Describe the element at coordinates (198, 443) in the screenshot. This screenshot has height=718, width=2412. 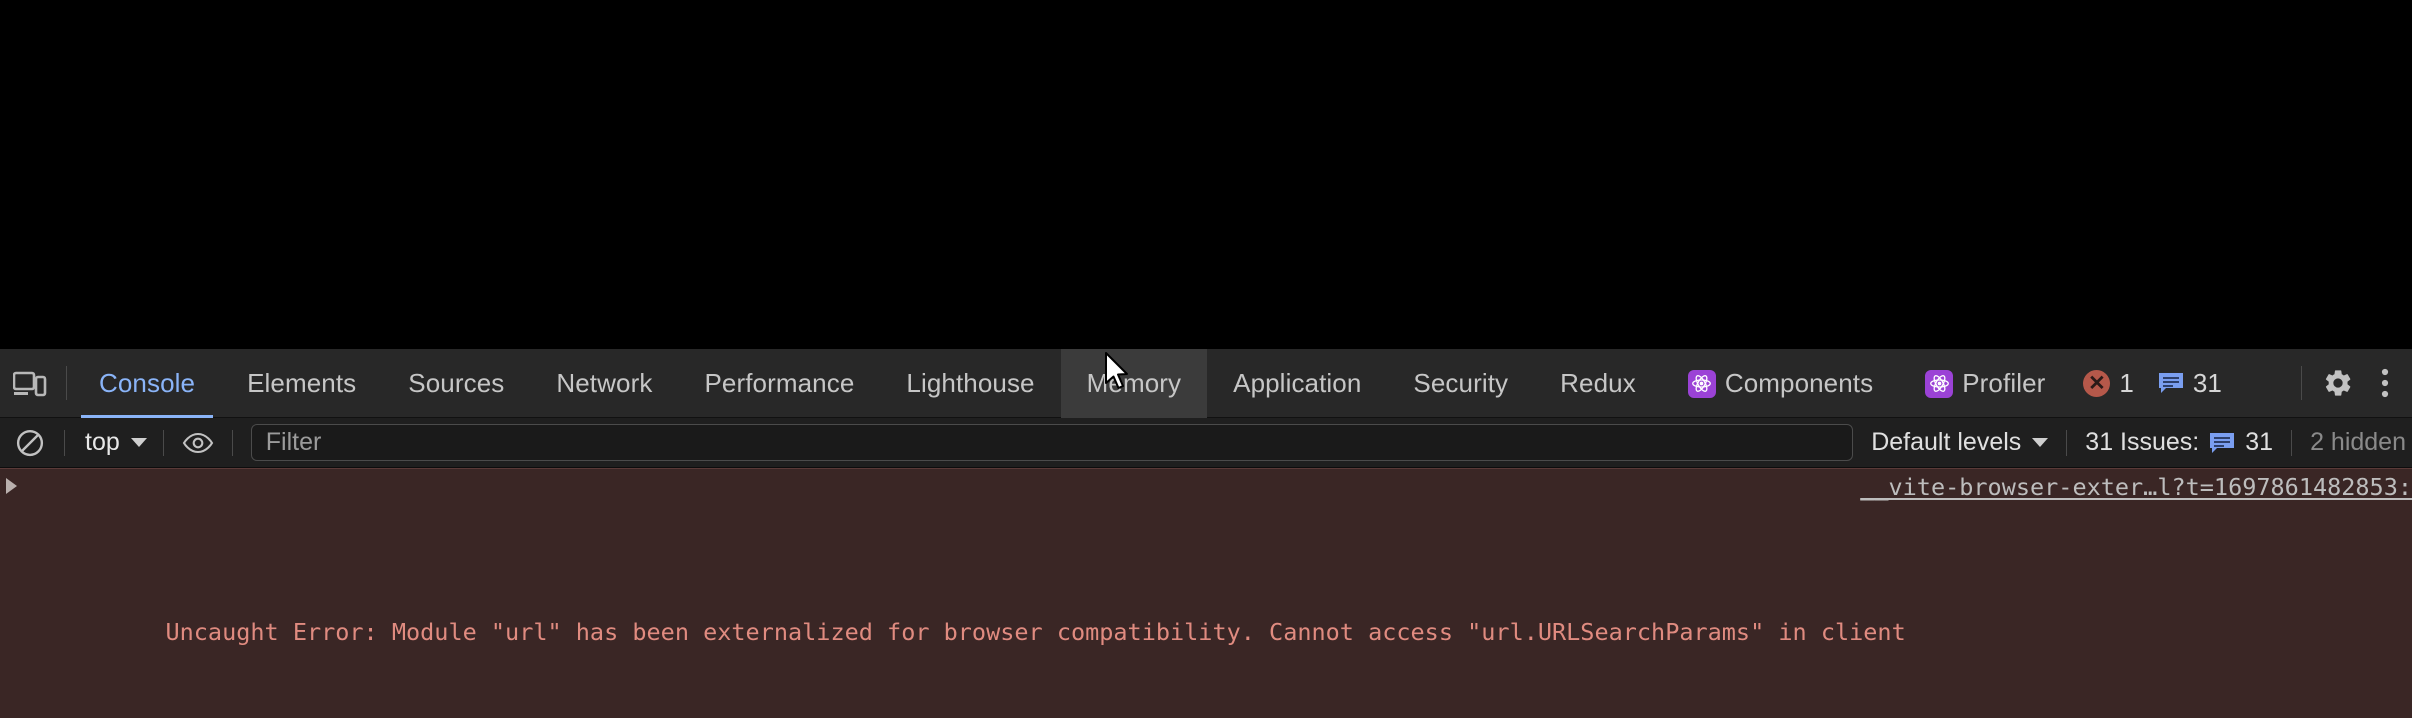
I see `live-expression-eye-icon` at that location.